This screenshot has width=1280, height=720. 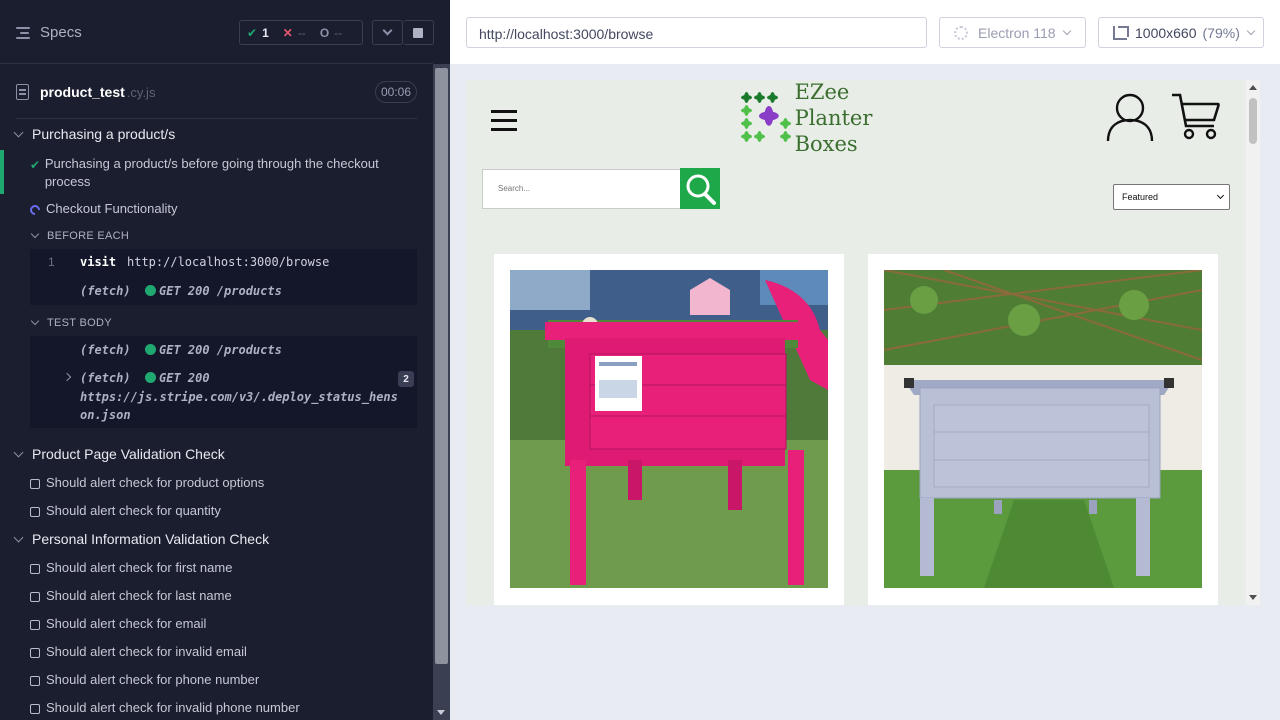 I want to click on test-pending: Should alert check for phone number, so click(x=144, y=679).